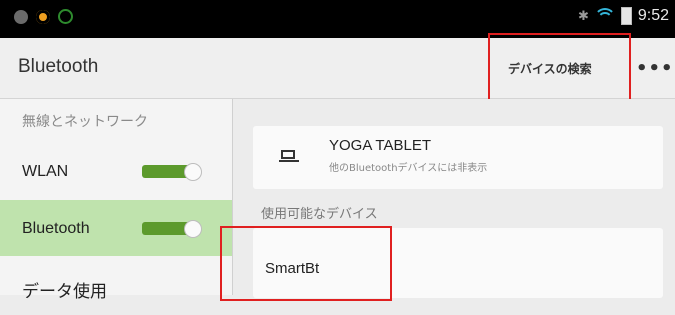  I want to click on sidebar-section-header: 無線とネットワーク, so click(85, 122).